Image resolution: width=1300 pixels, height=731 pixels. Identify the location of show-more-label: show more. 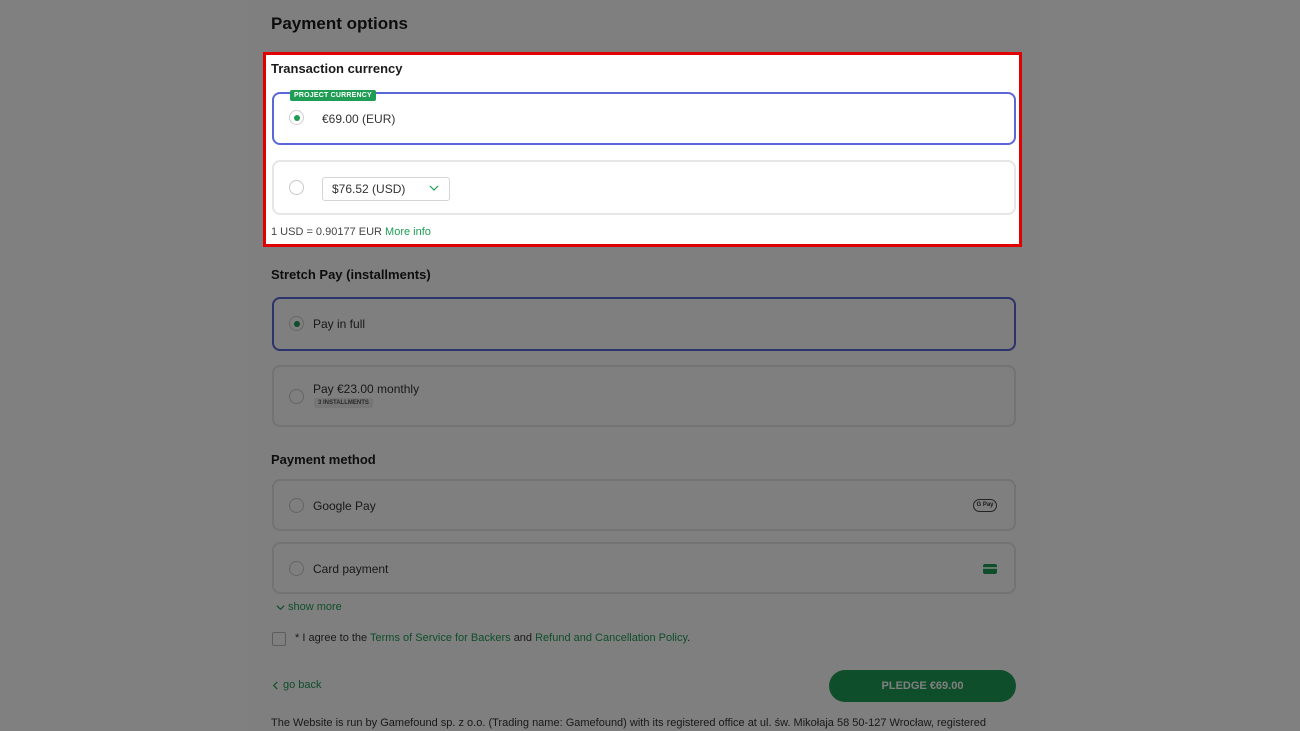
(315, 607).